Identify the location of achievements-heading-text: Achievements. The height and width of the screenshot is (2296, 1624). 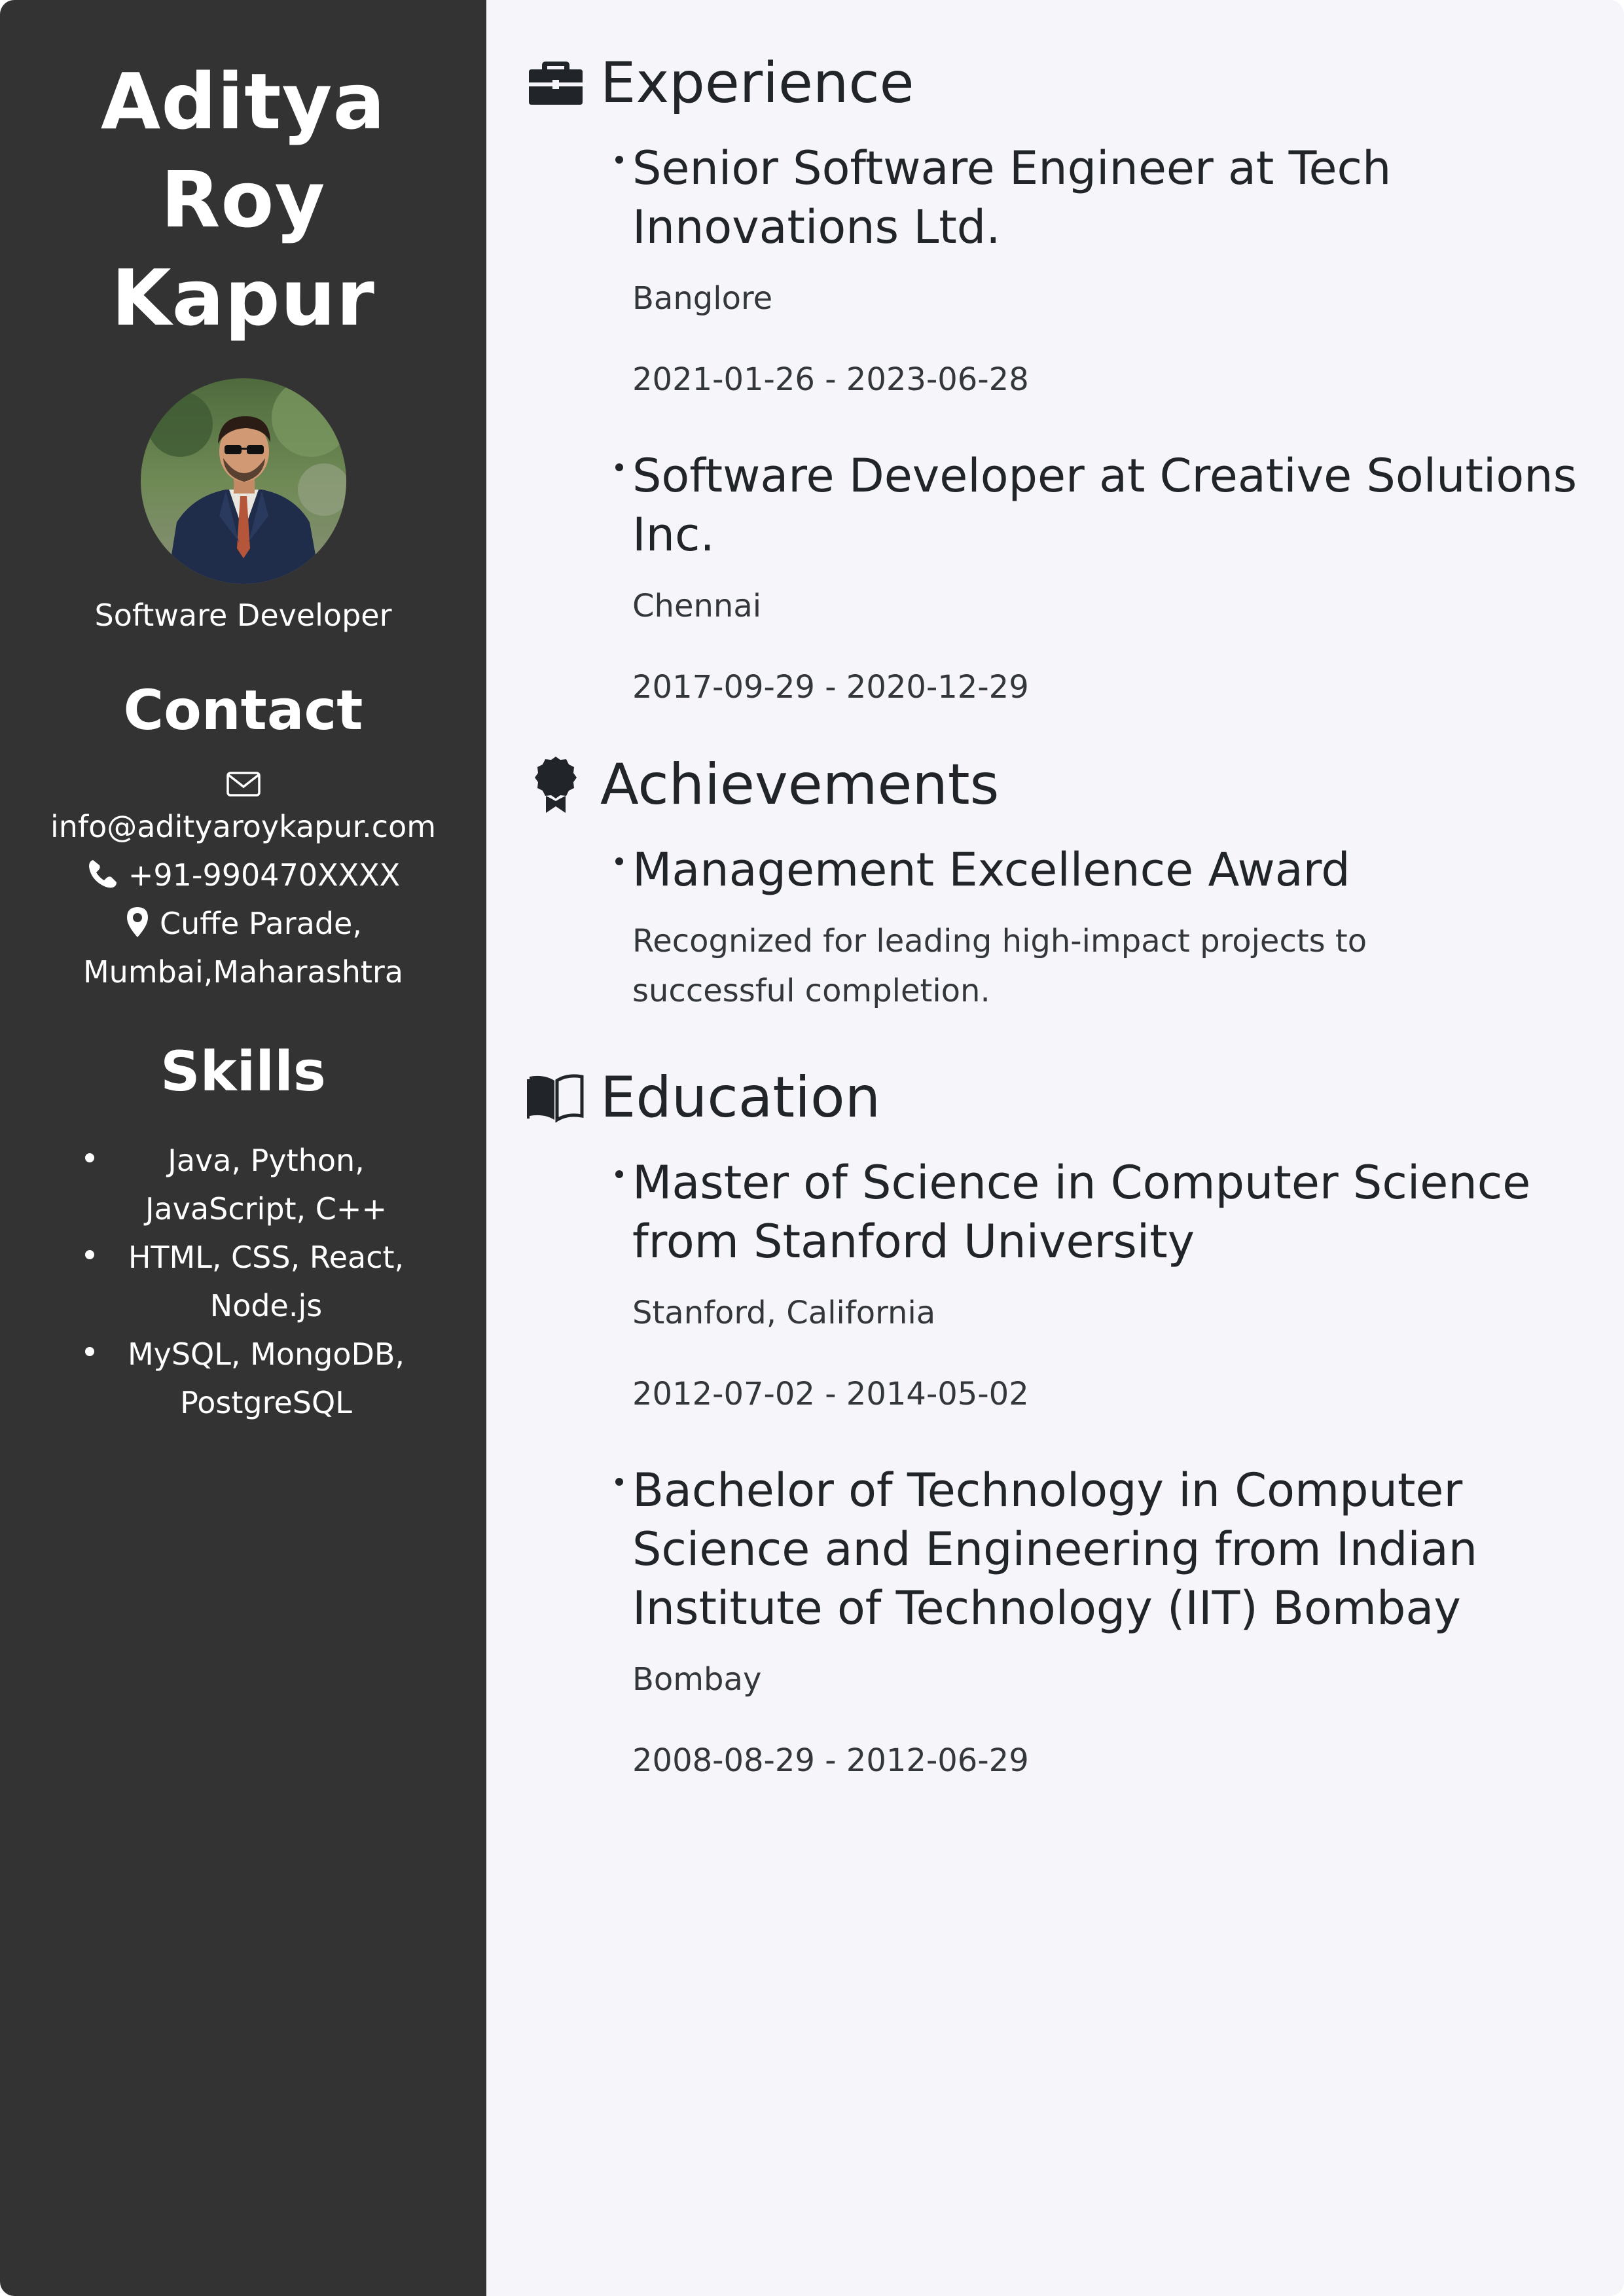
(800, 784).